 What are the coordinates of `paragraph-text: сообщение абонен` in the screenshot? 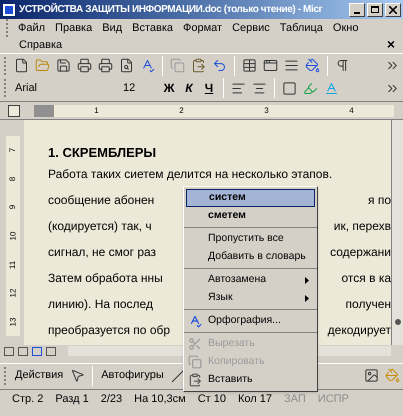 It's located at (101, 200).